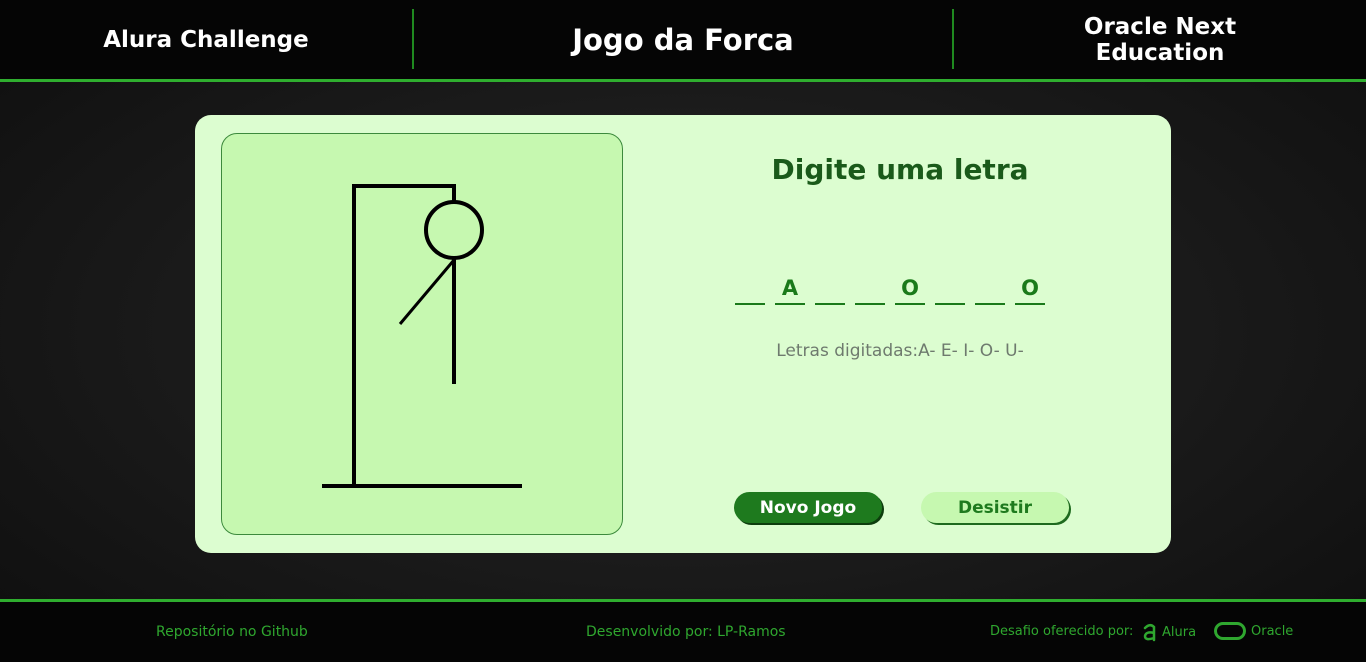 The image size is (1366, 662). What do you see at coordinates (847, 351) in the screenshot?
I see `typed-letters-label: Letras digitadas:` at bounding box center [847, 351].